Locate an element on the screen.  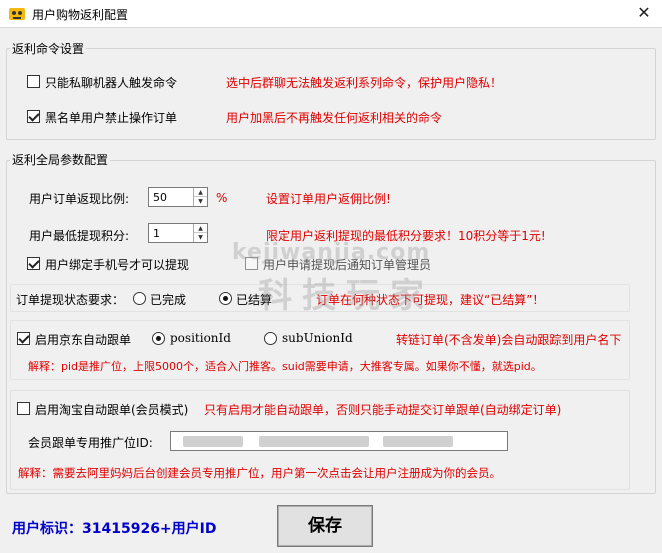
blacklist-checkbox is located at coordinates (33, 116).